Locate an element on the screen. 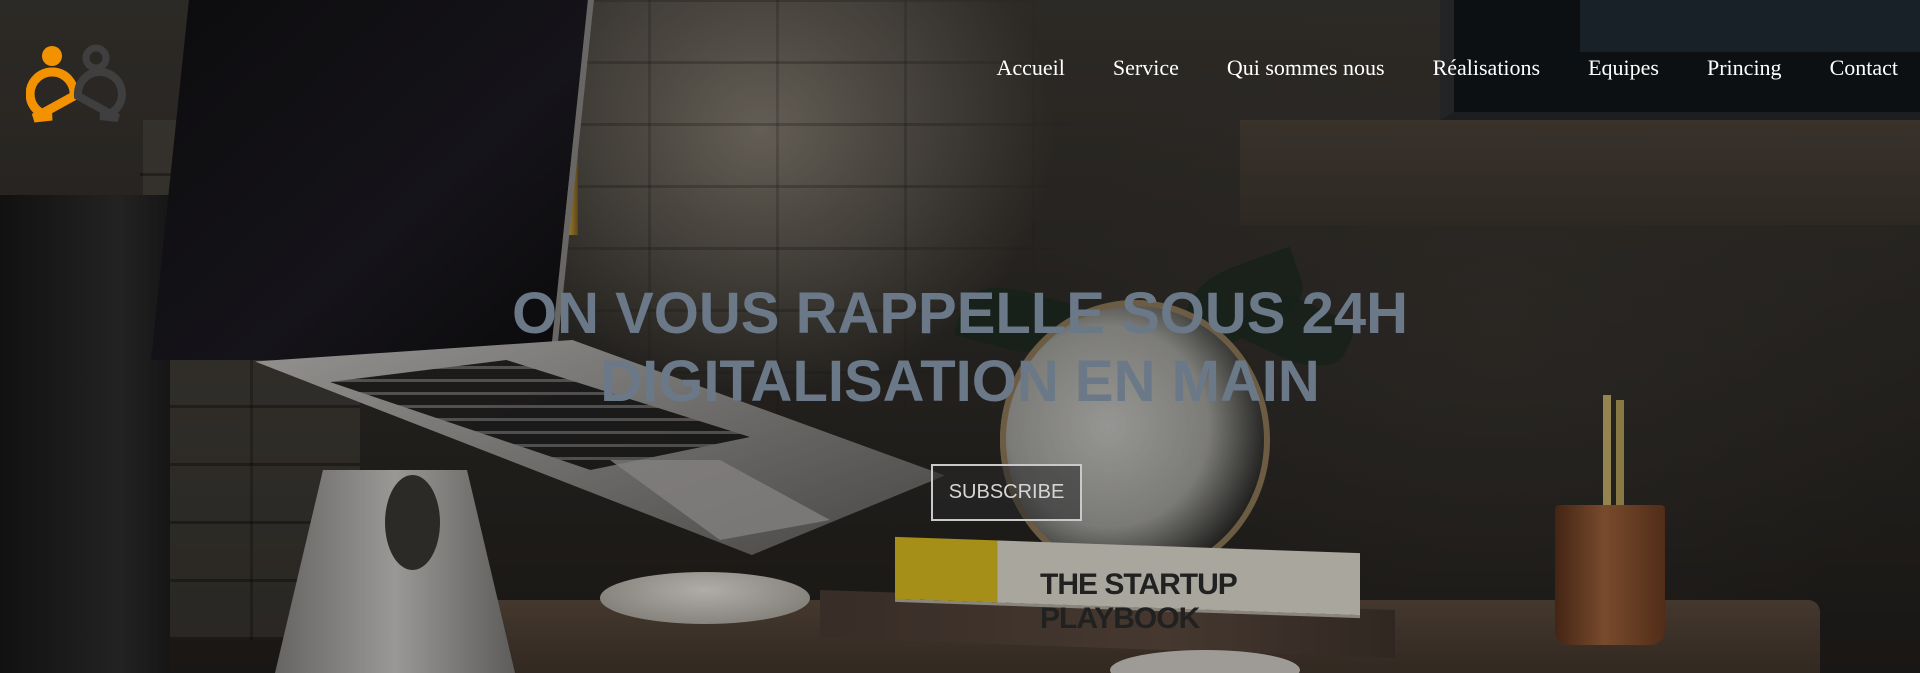 The width and height of the screenshot is (1920, 673). subscribe-button: SUBSCRIBE is located at coordinates (1006, 492).